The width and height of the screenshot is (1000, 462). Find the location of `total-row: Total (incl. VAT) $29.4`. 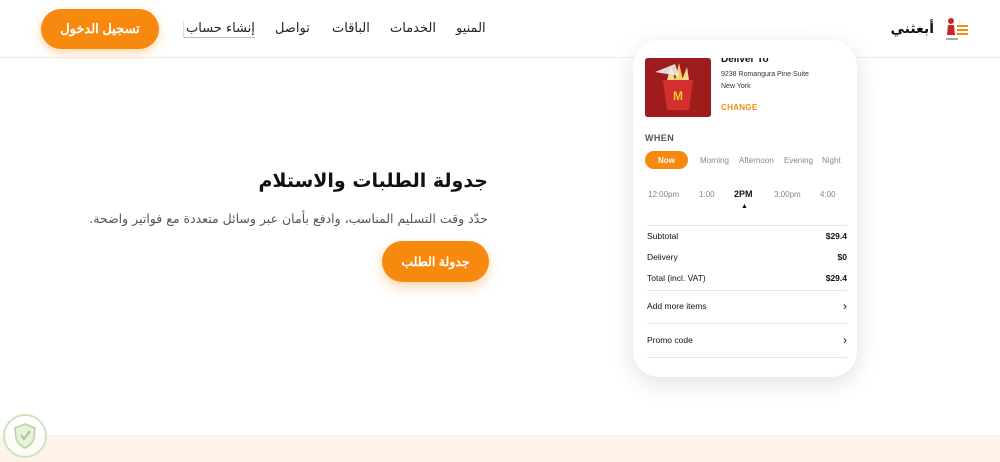

total-row: Total (incl. VAT) $29.4 is located at coordinates (747, 278).